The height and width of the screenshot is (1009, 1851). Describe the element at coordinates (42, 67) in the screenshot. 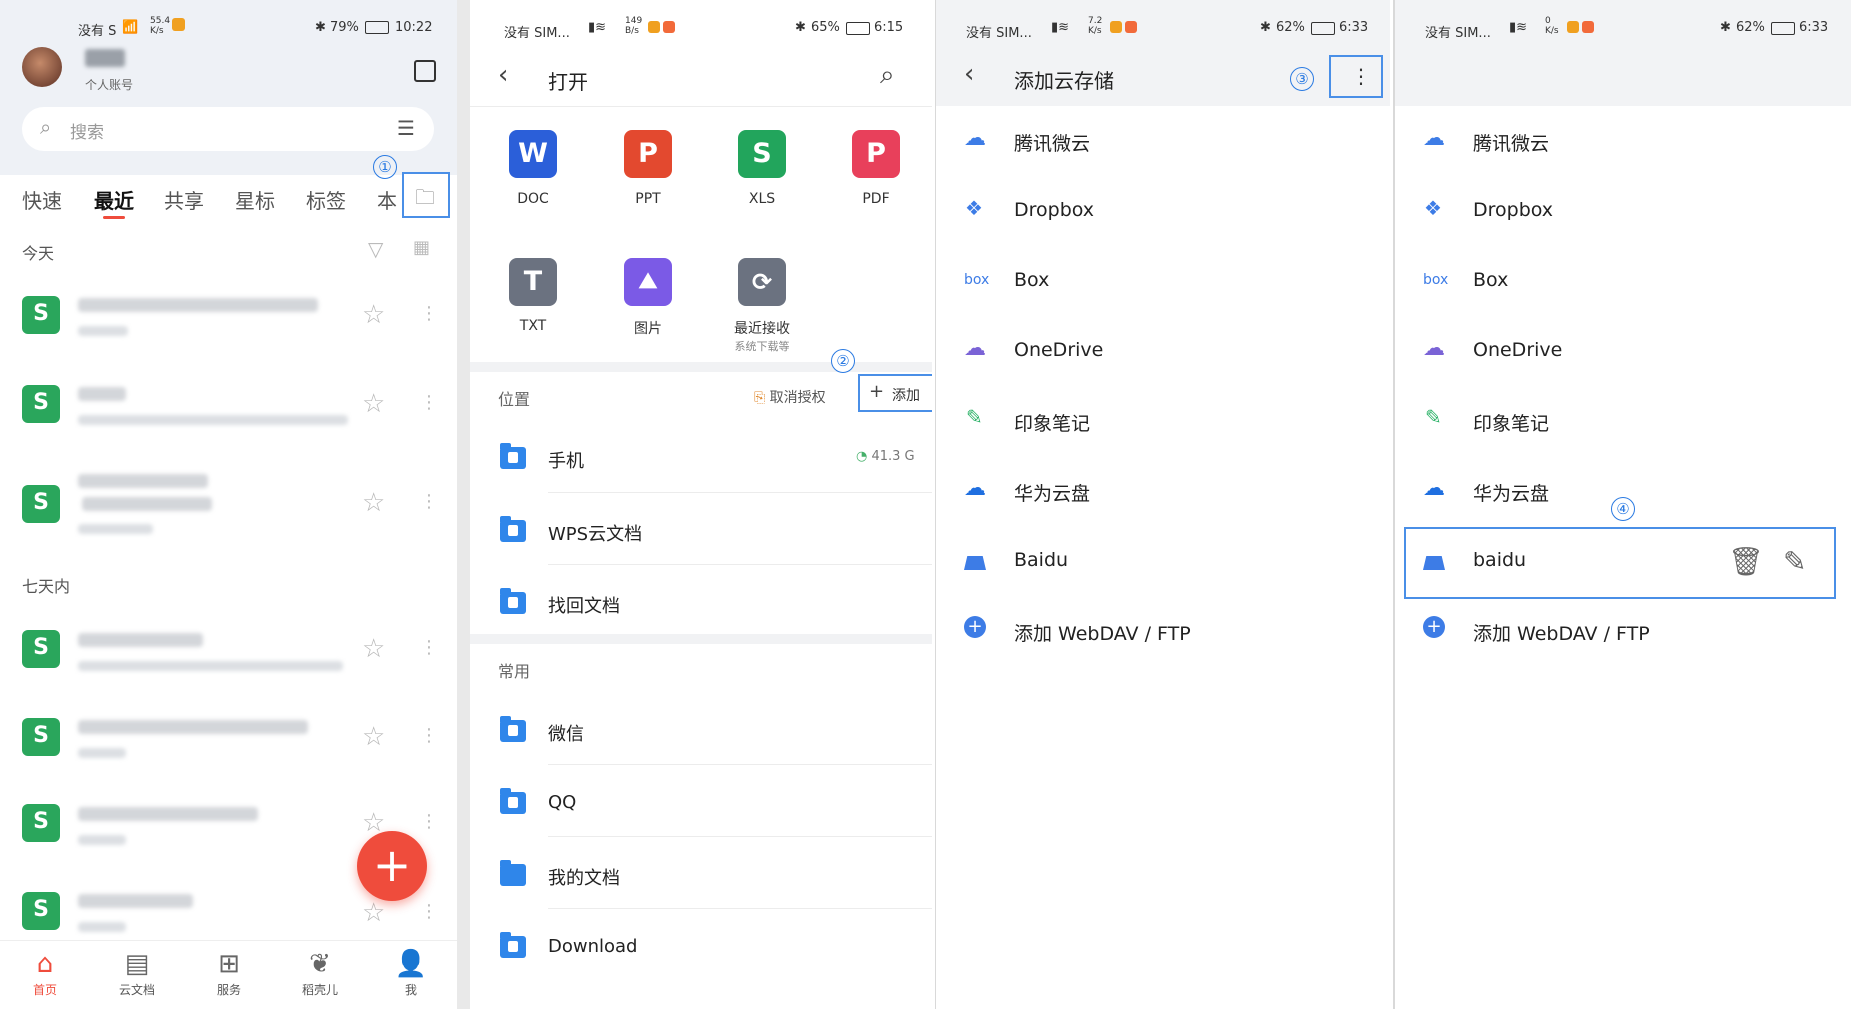

I see `avatar` at that location.